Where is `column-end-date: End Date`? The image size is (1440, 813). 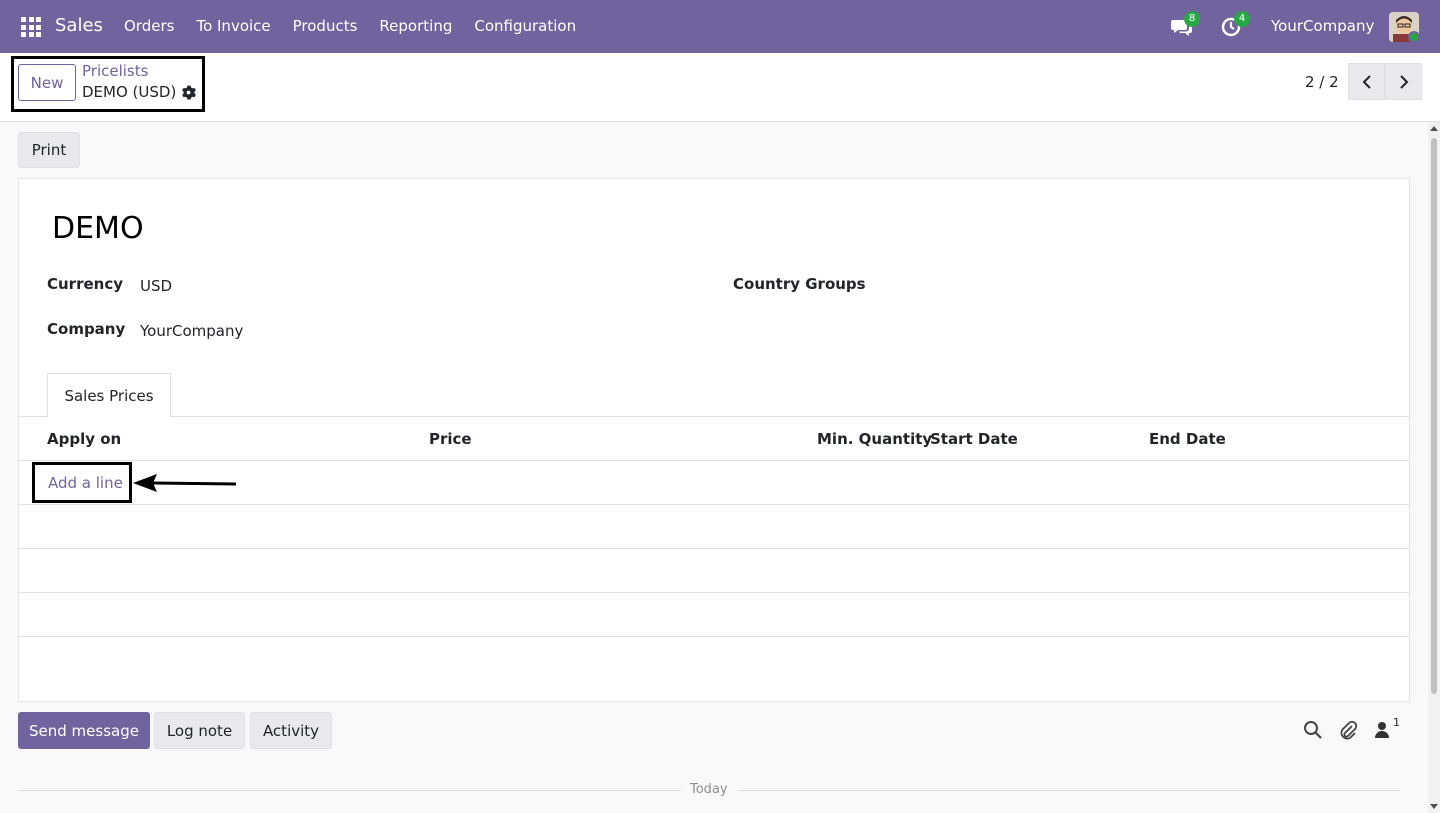
column-end-date: End Date is located at coordinates (1187, 439).